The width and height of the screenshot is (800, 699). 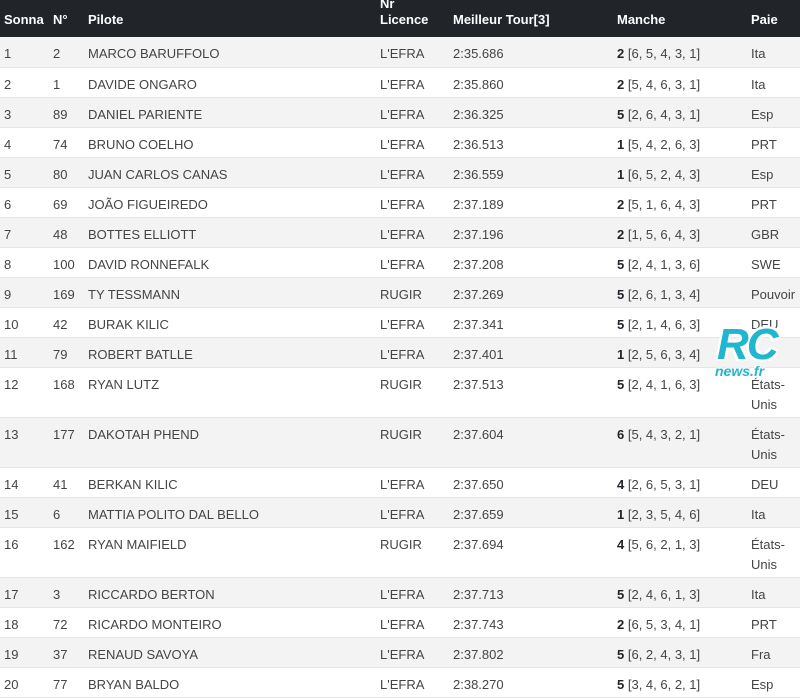 I want to click on cell-heat: 5 [3, 4, 6, 2, 1], so click(x=680, y=682).